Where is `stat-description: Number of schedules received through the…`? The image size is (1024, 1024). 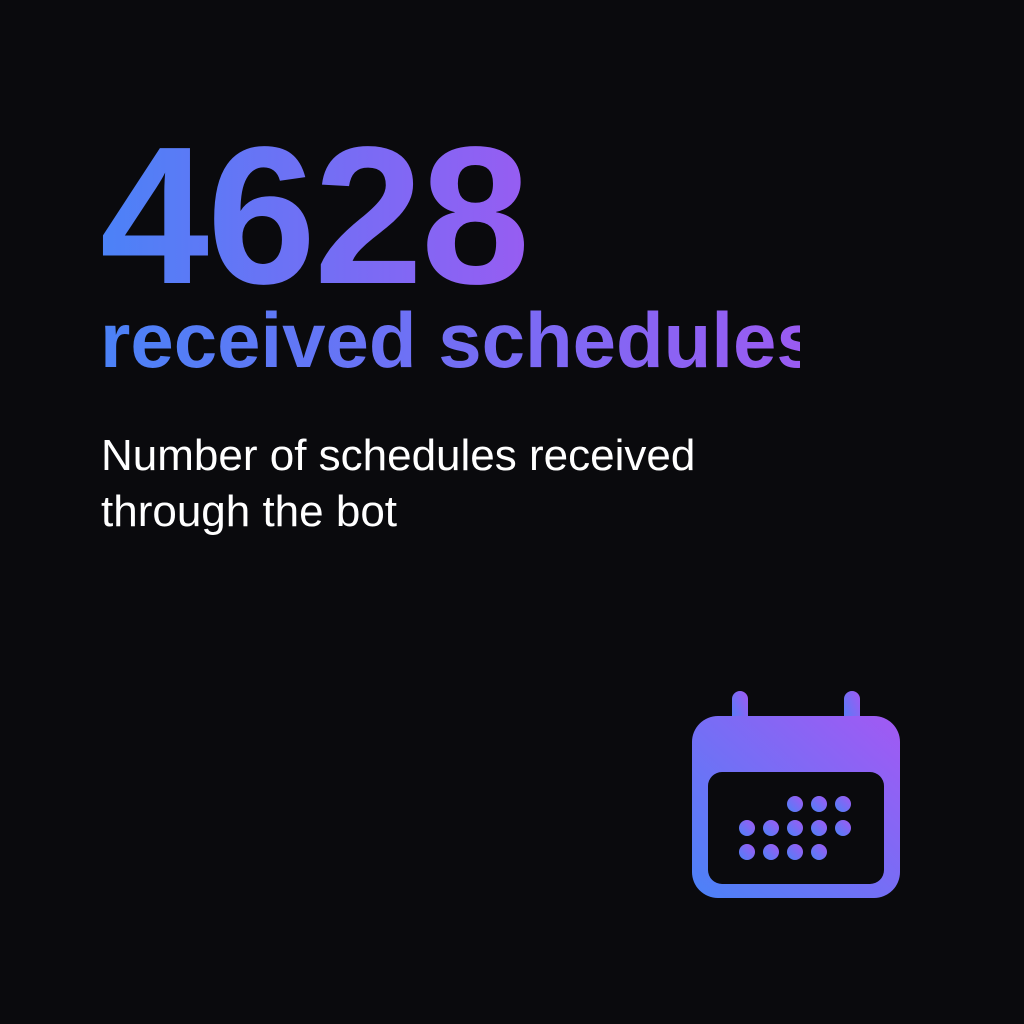
stat-description: Number of schedules received through the… is located at coordinates (398, 483).